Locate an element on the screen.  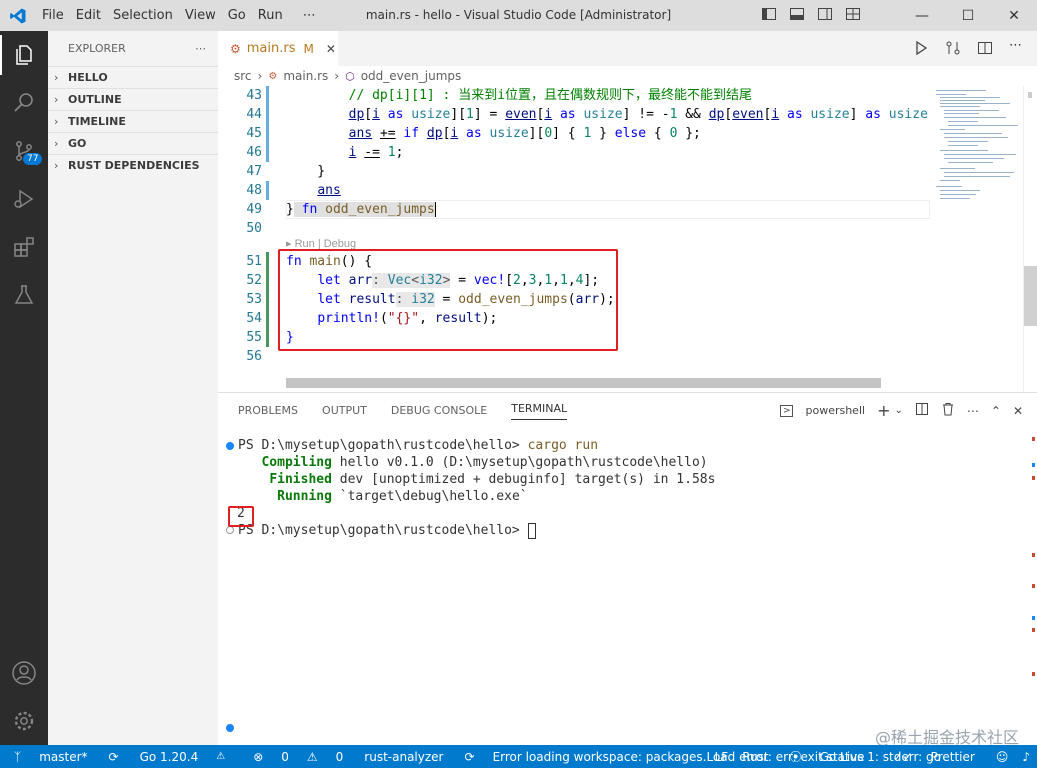
manage-gear-icon is located at coordinates (24, 721).